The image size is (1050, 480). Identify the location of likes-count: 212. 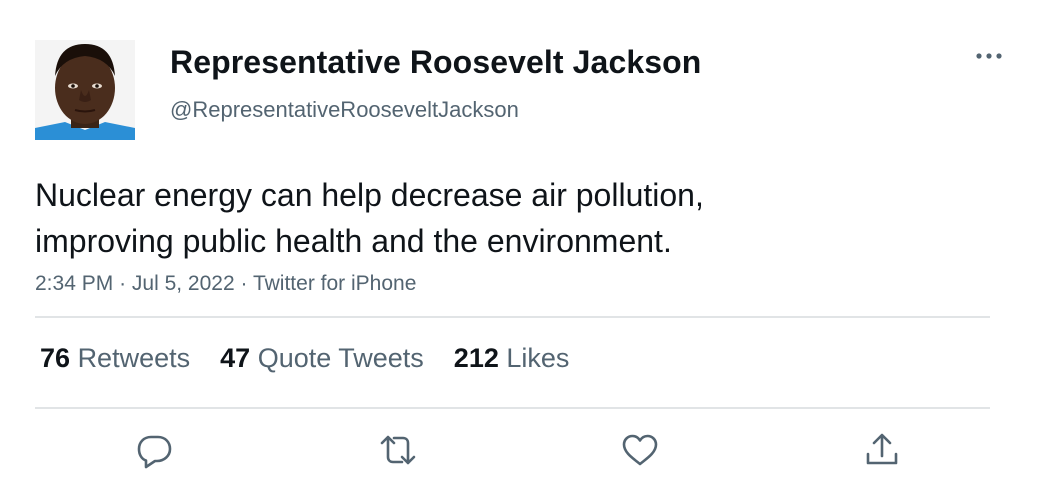
(476, 358).